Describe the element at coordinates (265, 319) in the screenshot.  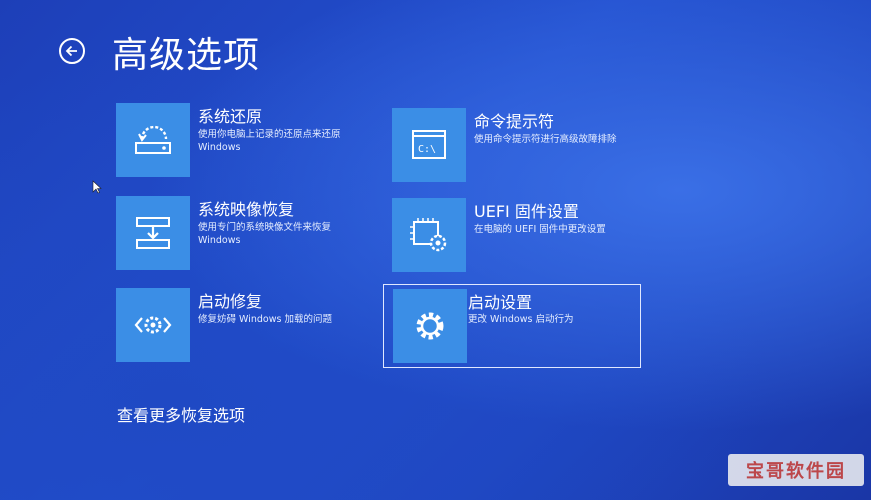
I see `tile-description: 修复妨碍 Windows 加载的问题` at that location.